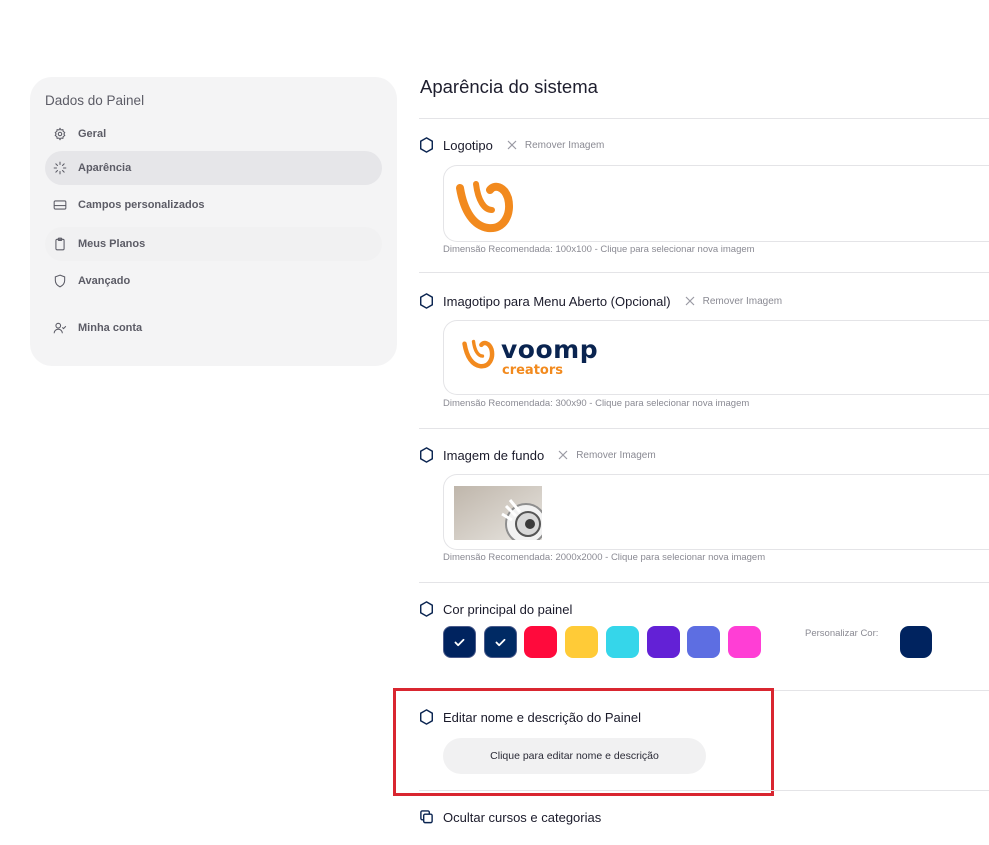 Image resolution: width=989 pixels, height=845 pixels. I want to click on sidebar-item-minha-conta: Minha conta, so click(213, 328).